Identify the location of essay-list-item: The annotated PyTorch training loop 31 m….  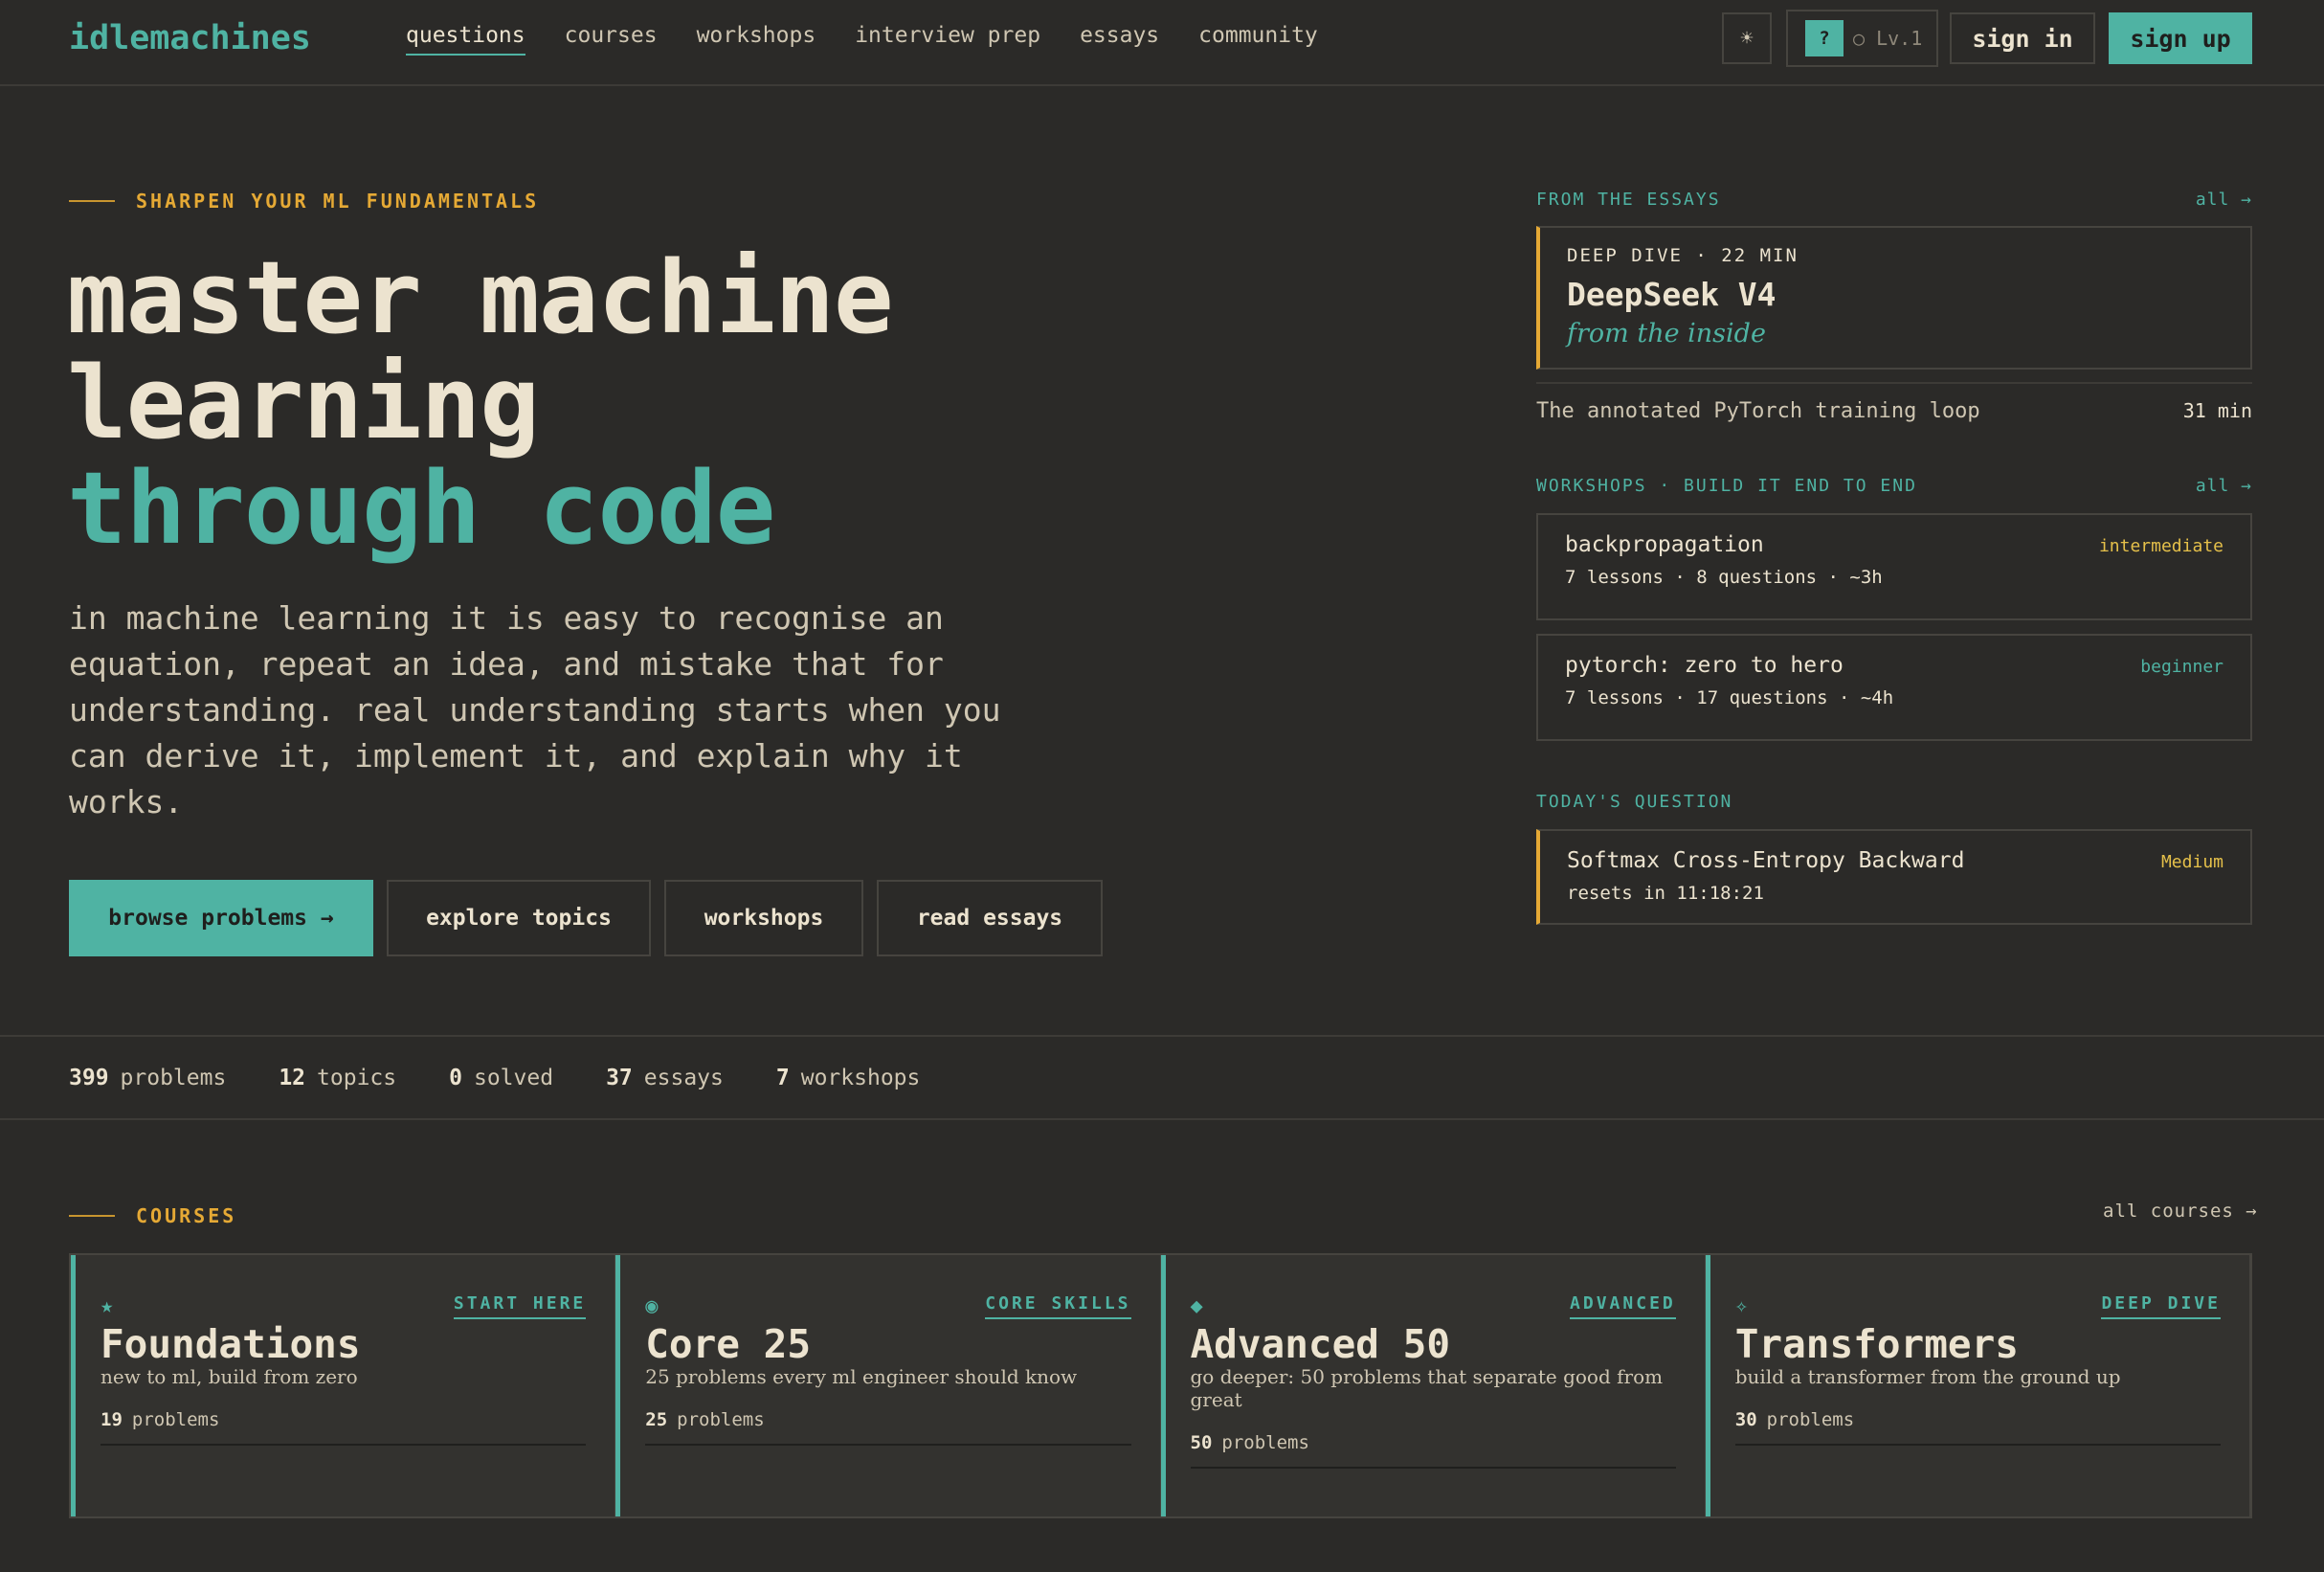
(1894, 403).